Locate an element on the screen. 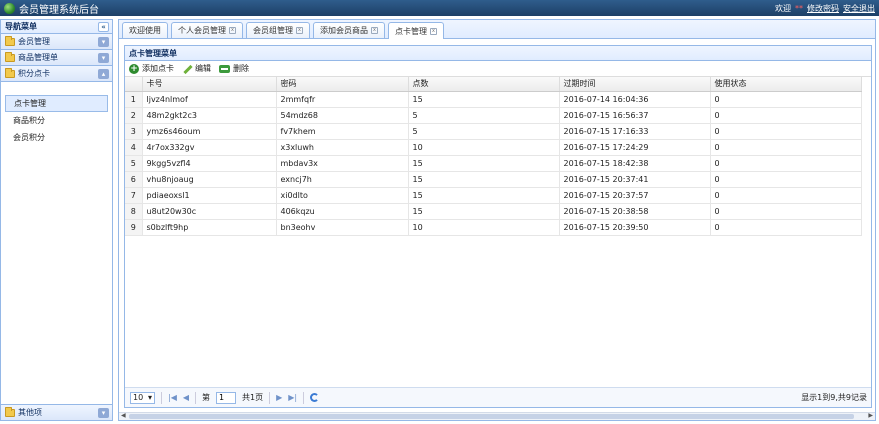 The width and height of the screenshot is (879, 424). accordion-label-wrap: 积分点卡 is located at coordinates (27, 73).